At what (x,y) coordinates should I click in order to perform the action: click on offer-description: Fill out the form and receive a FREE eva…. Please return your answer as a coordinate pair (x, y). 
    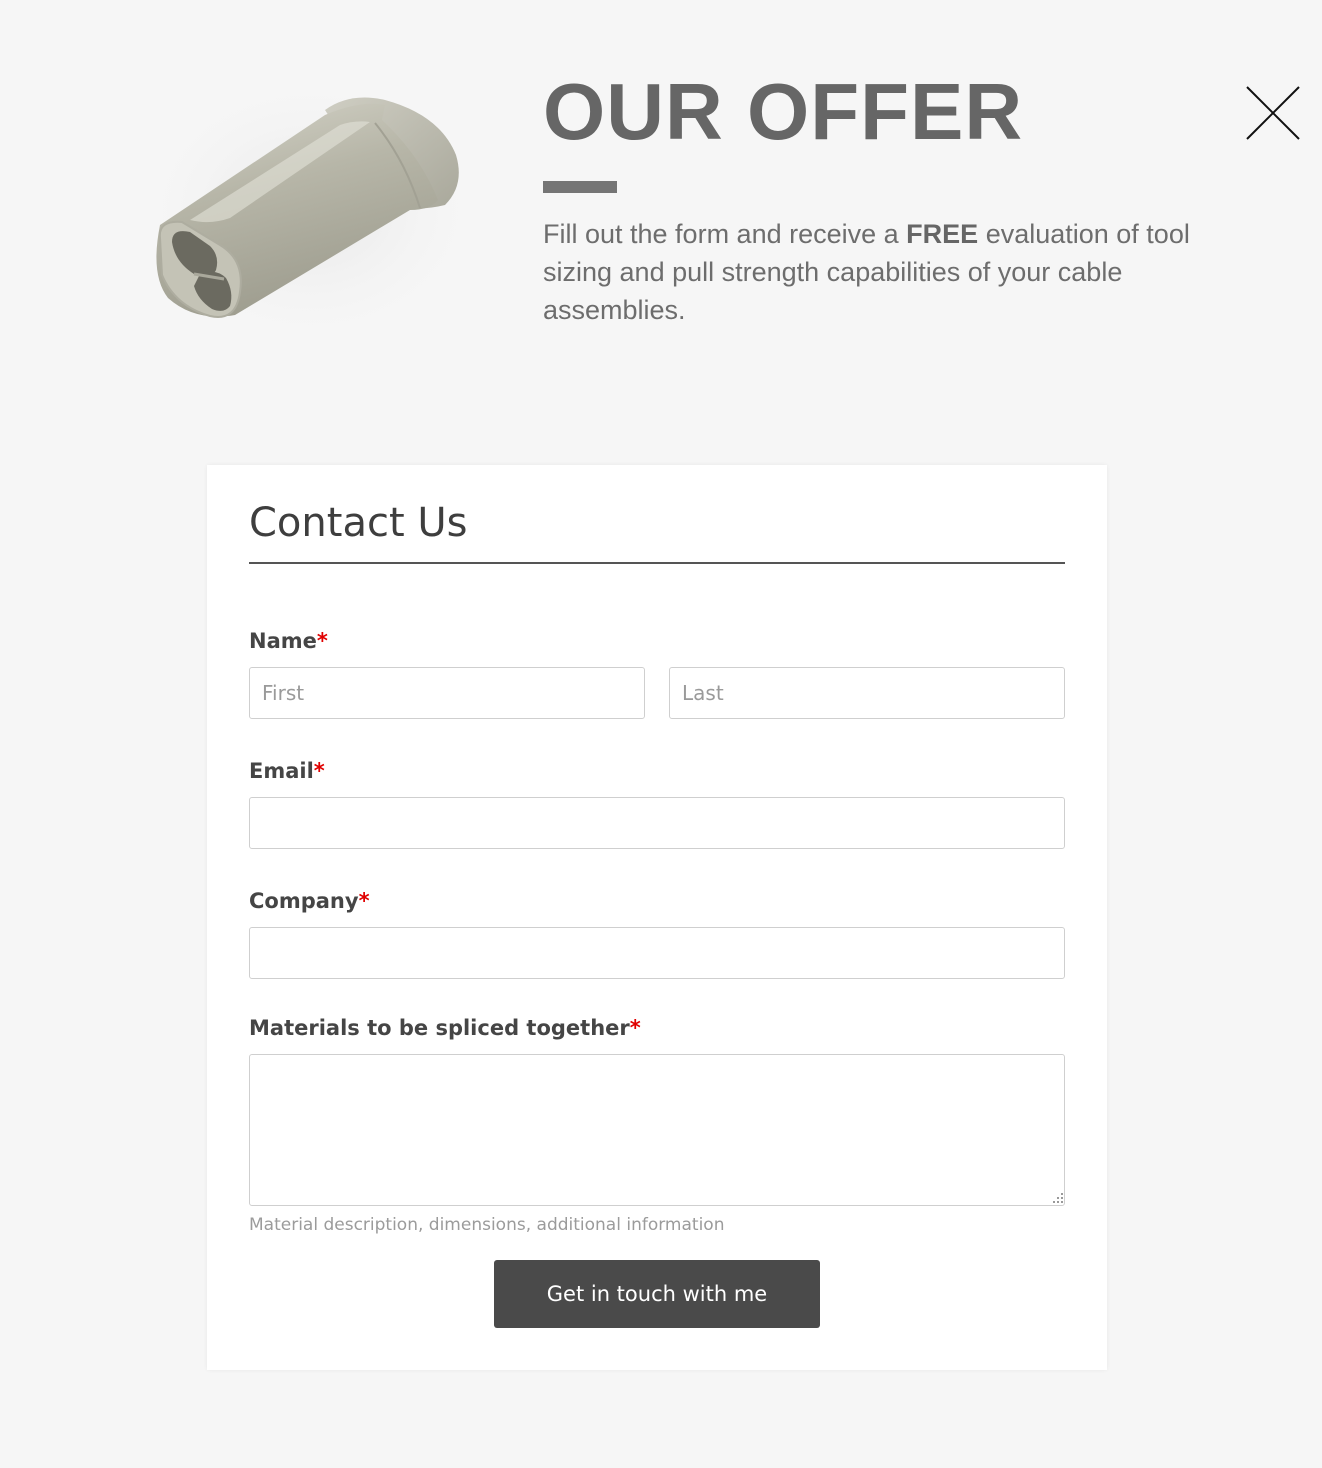
    Looking at the image, I should click on (873, 272).